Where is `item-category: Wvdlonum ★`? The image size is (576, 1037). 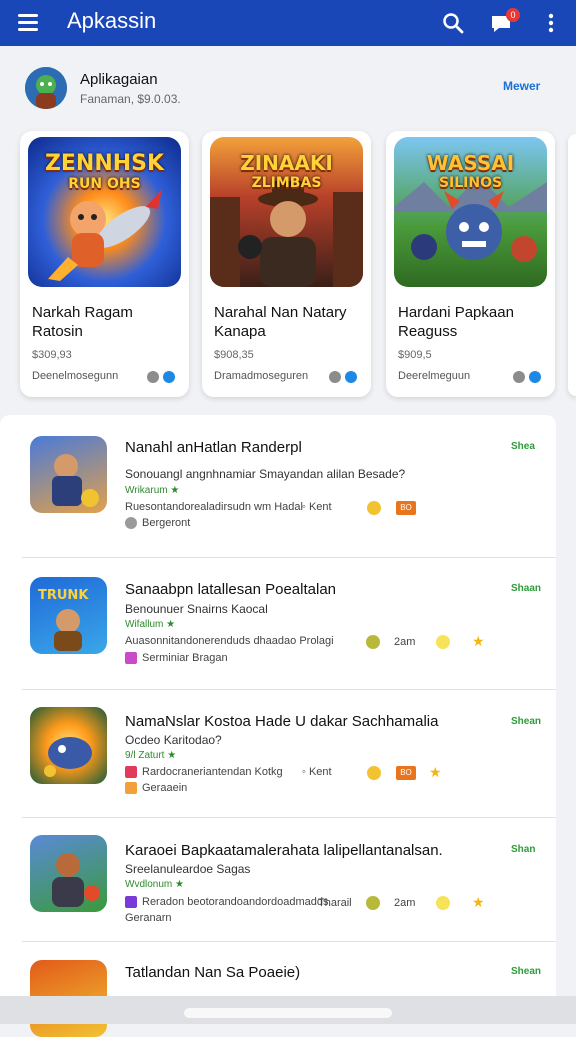 item-category: Wvdlonum ★ is located at coordinates (154, 884).